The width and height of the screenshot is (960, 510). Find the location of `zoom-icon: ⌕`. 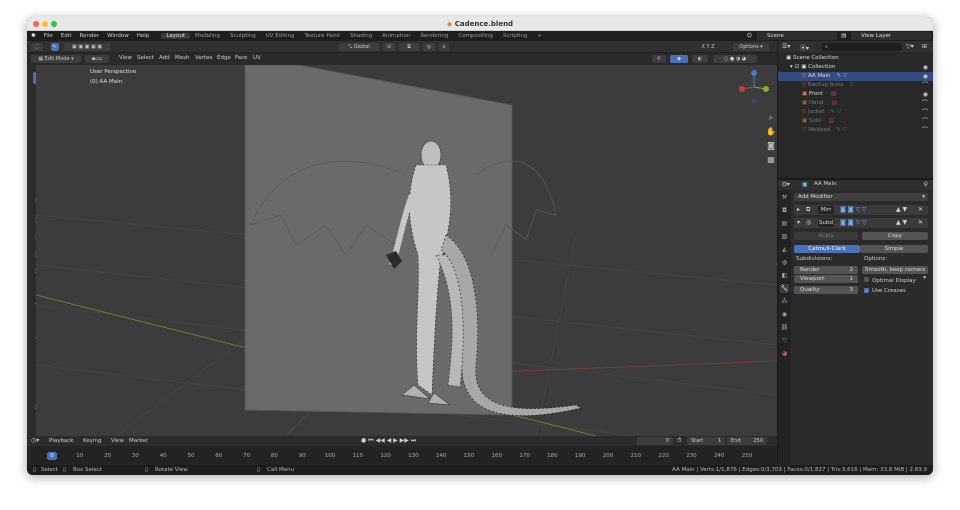

zoom-icon: ⌕ is located at coordinates (771, 118).